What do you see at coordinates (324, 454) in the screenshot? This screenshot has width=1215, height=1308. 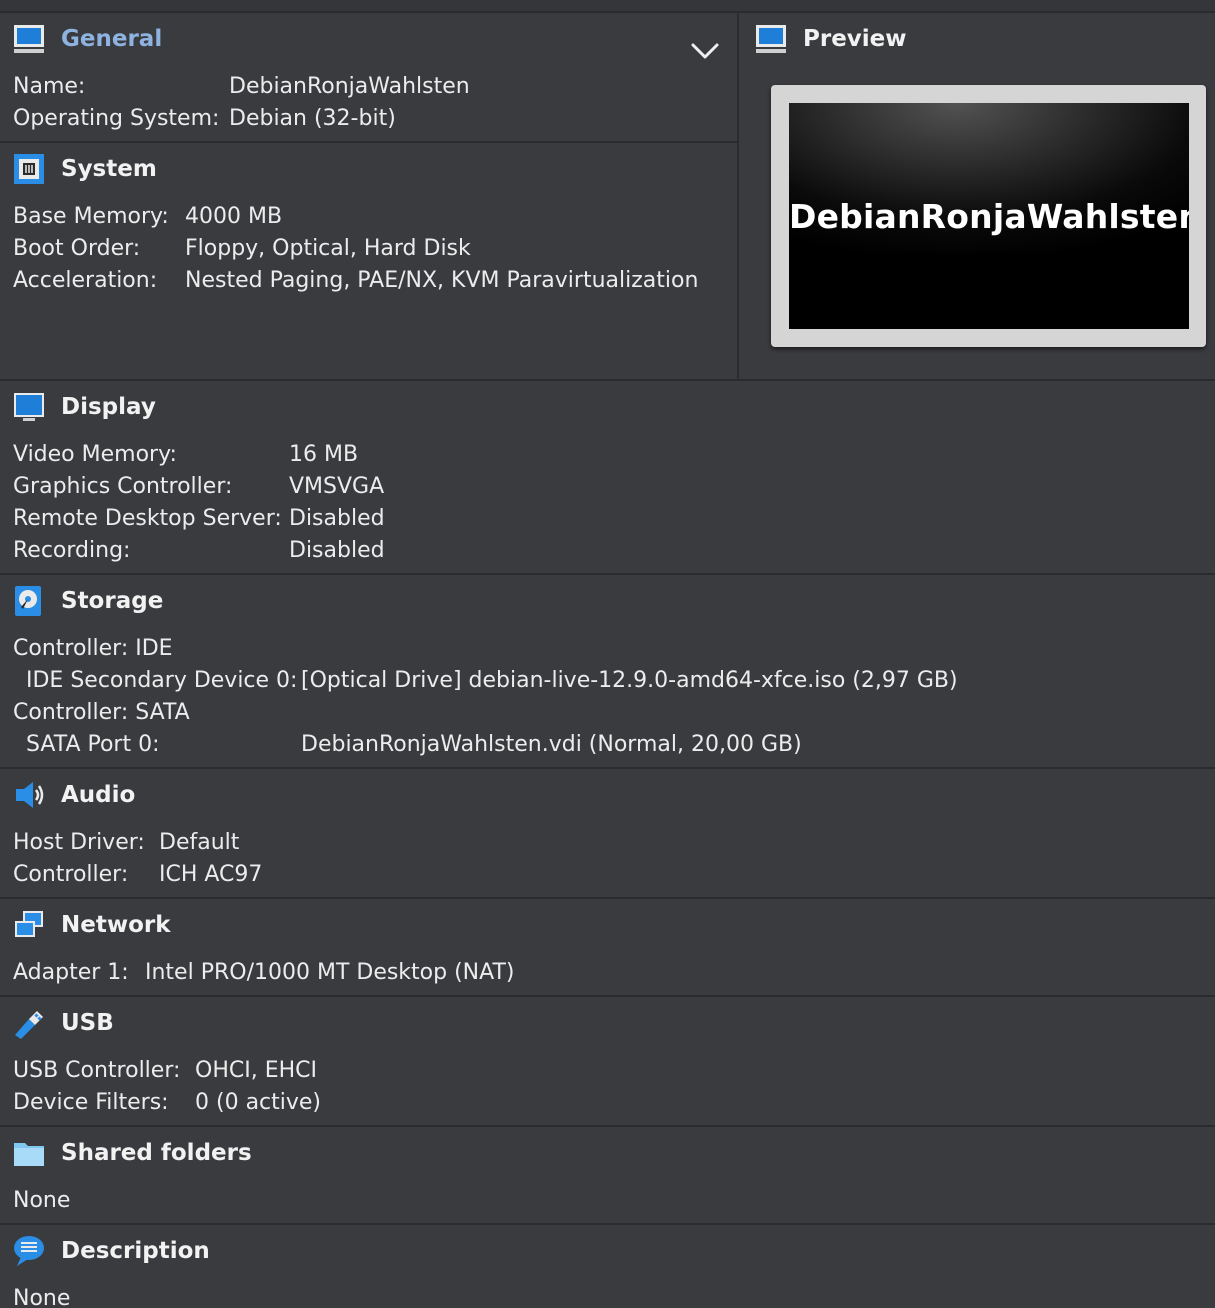 I see `video-memory-value: 16 MB` at bounding box center [324, 454].